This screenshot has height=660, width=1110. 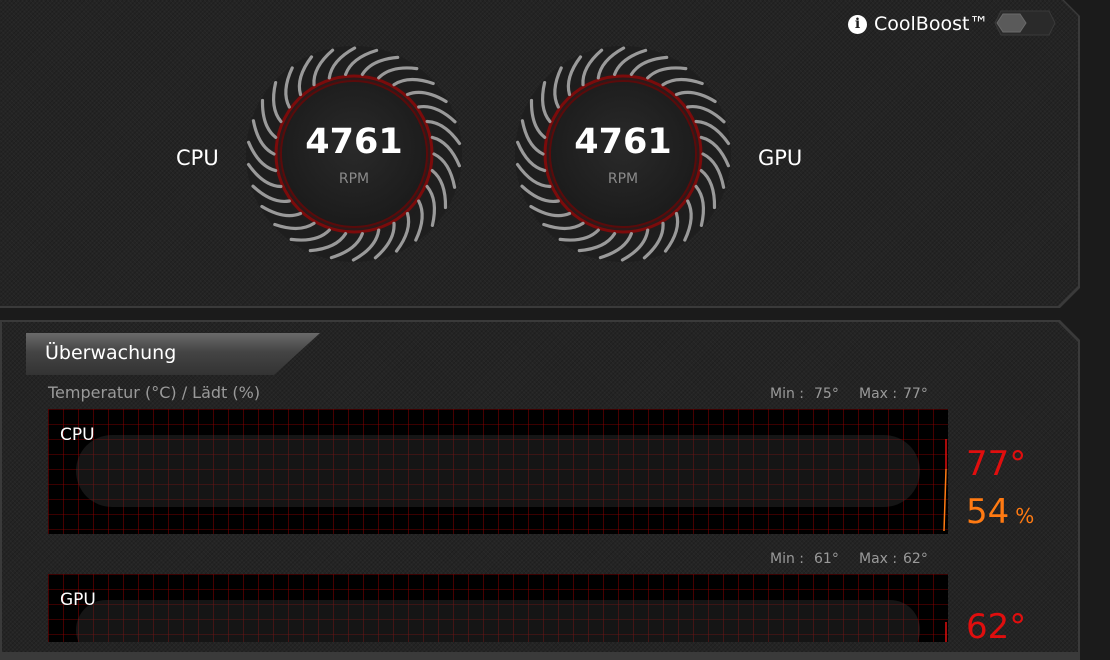 What do you see at coordinates (826, 559) in the screenshot?
I see `gpu-min-value: 61°` at bounding box center [826, 559].